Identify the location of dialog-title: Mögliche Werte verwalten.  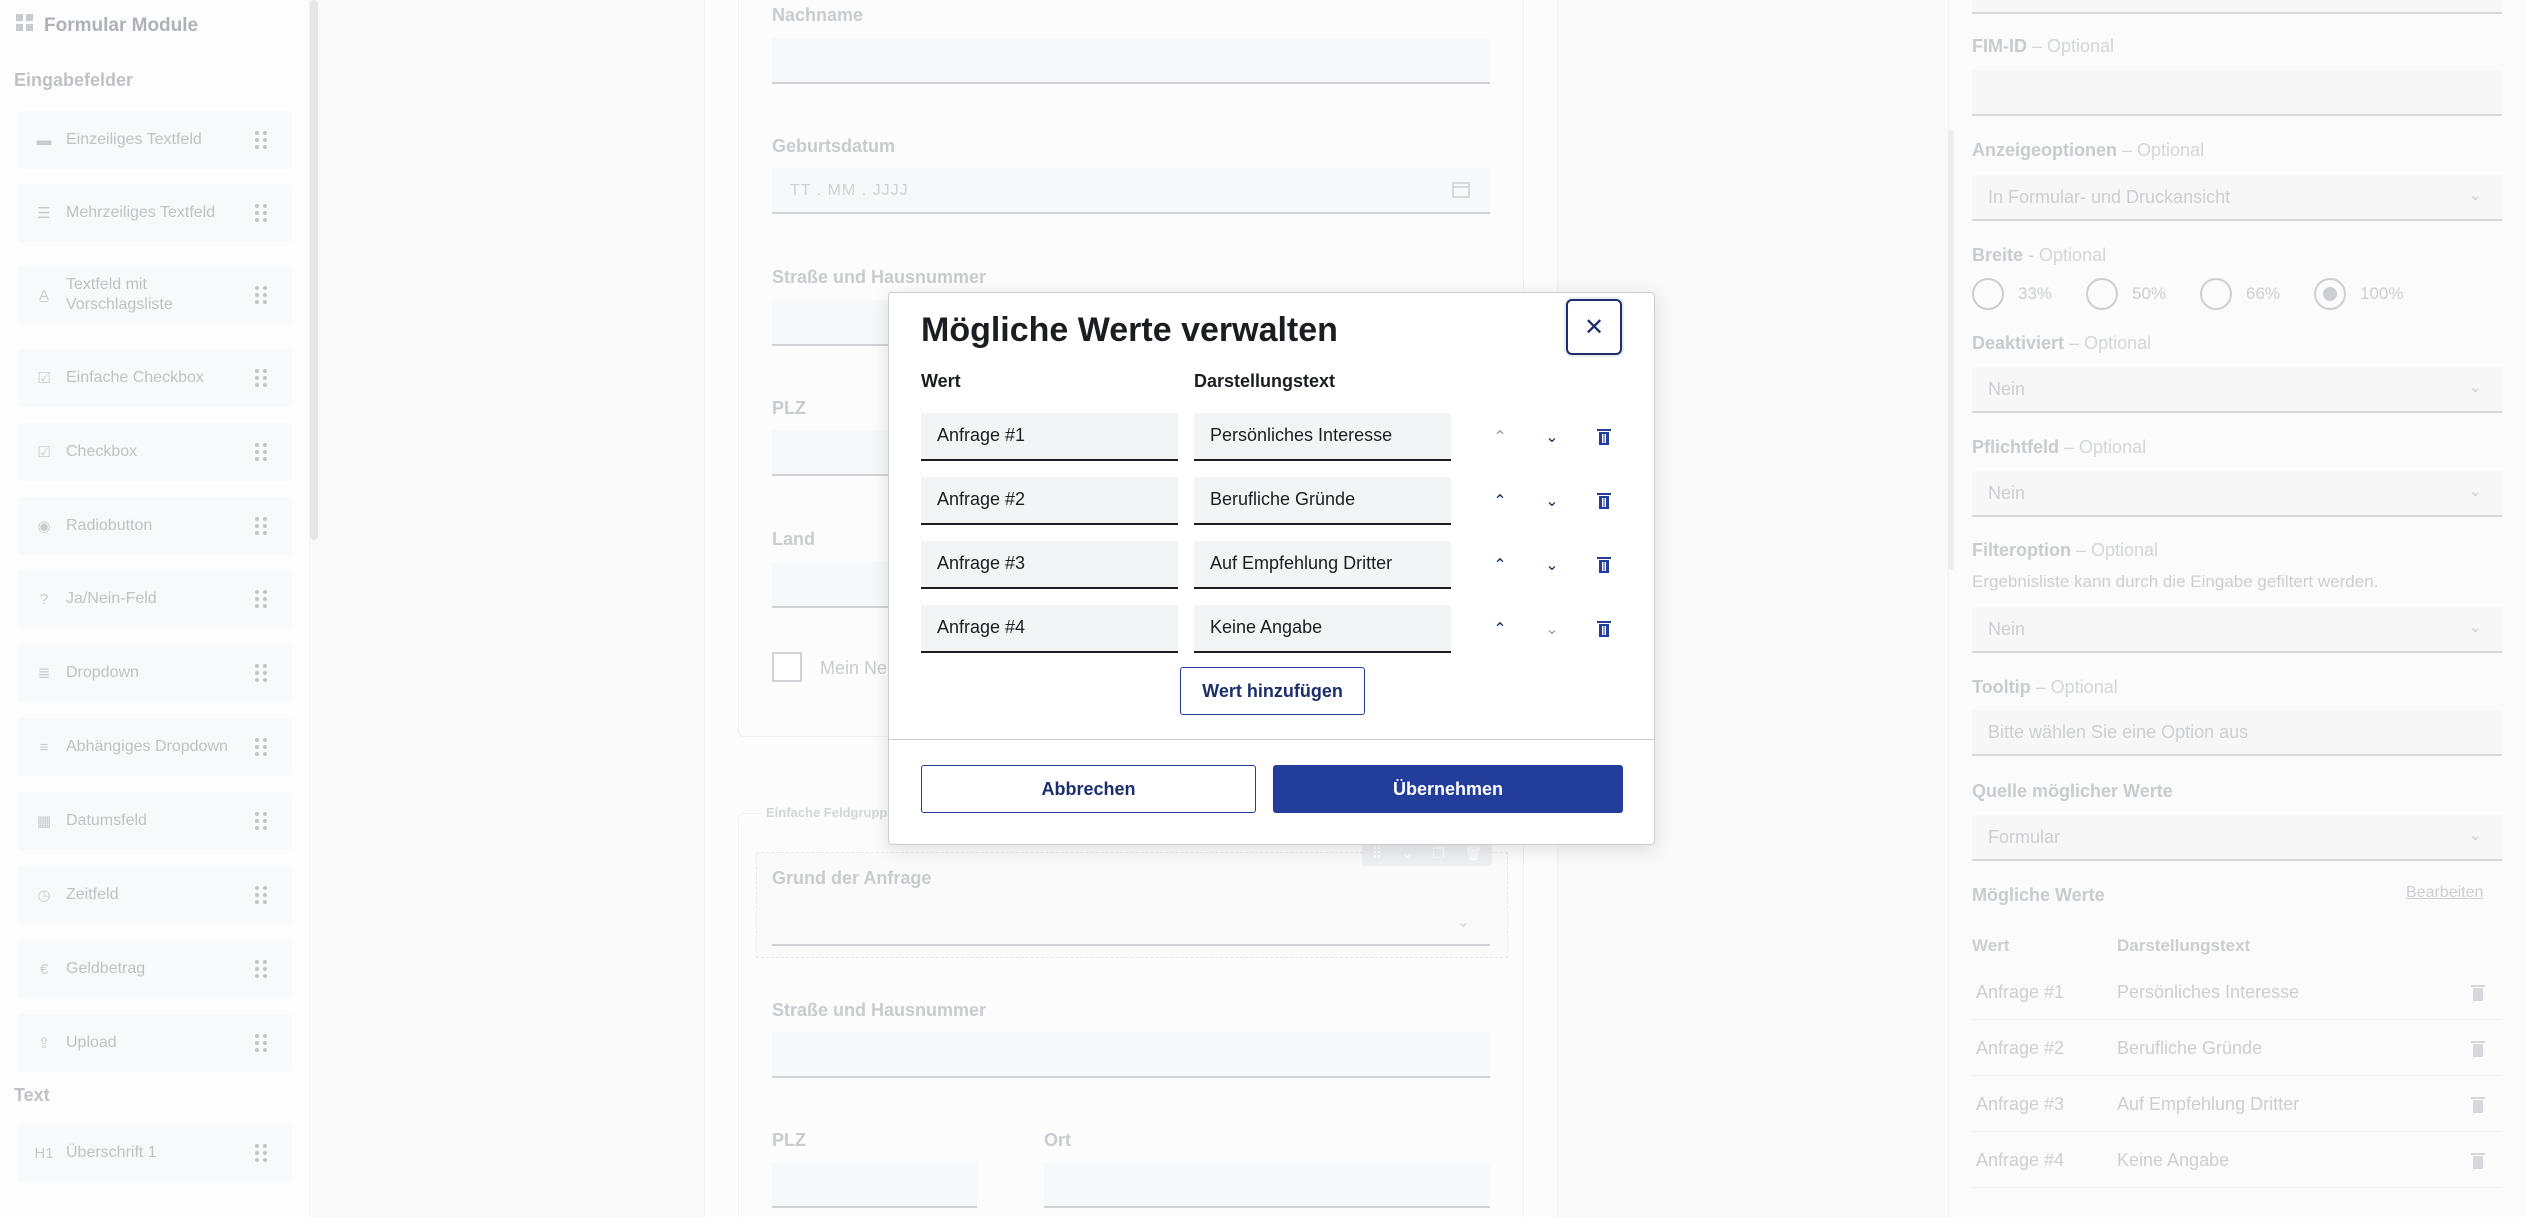
(1129, 330).